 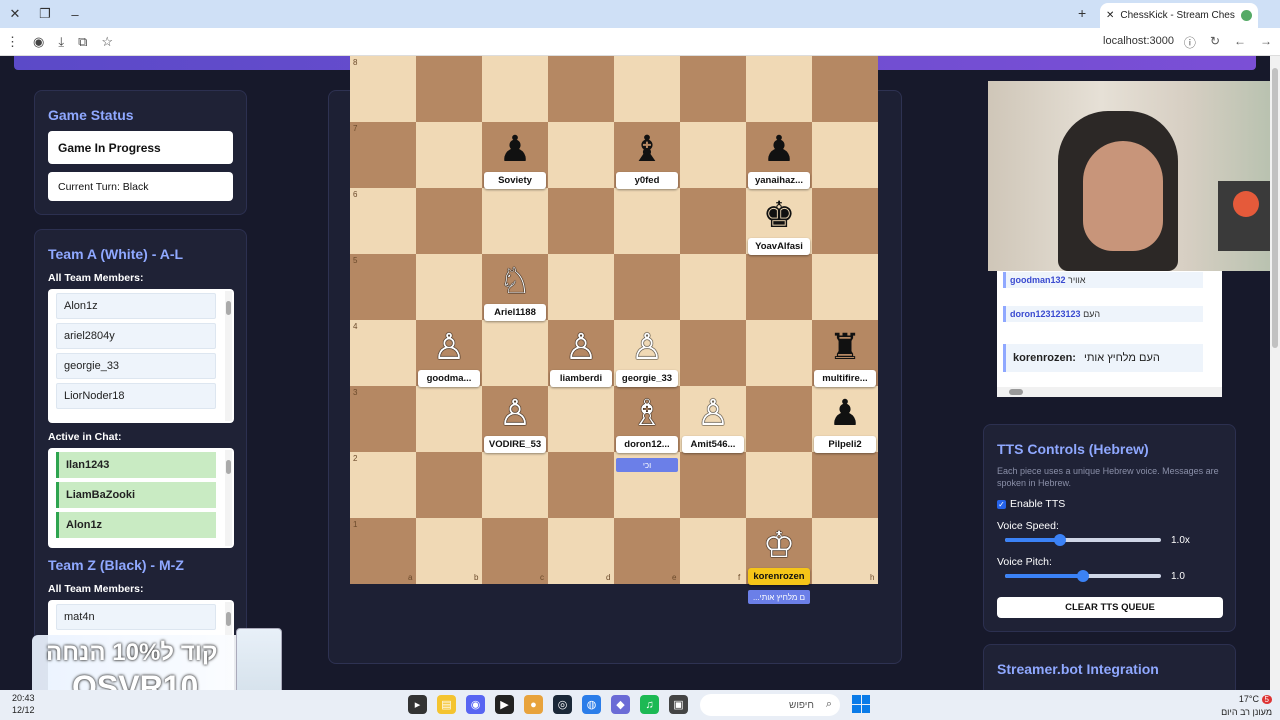 What do you see at coordinates (581, 287) in the screenshot?
I see `board-square-d5` at bounding box center [581, 287].